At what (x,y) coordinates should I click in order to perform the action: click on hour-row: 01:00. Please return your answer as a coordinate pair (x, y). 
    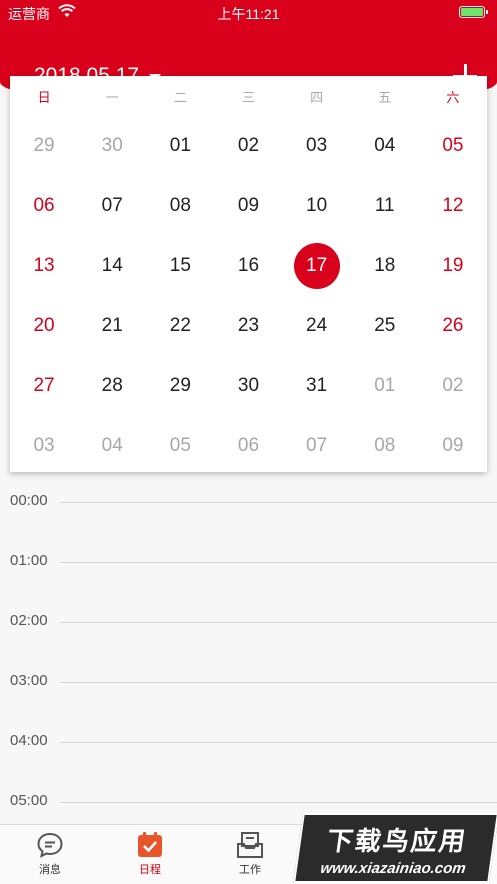
    Looking at the image, I should click on (248, 562).